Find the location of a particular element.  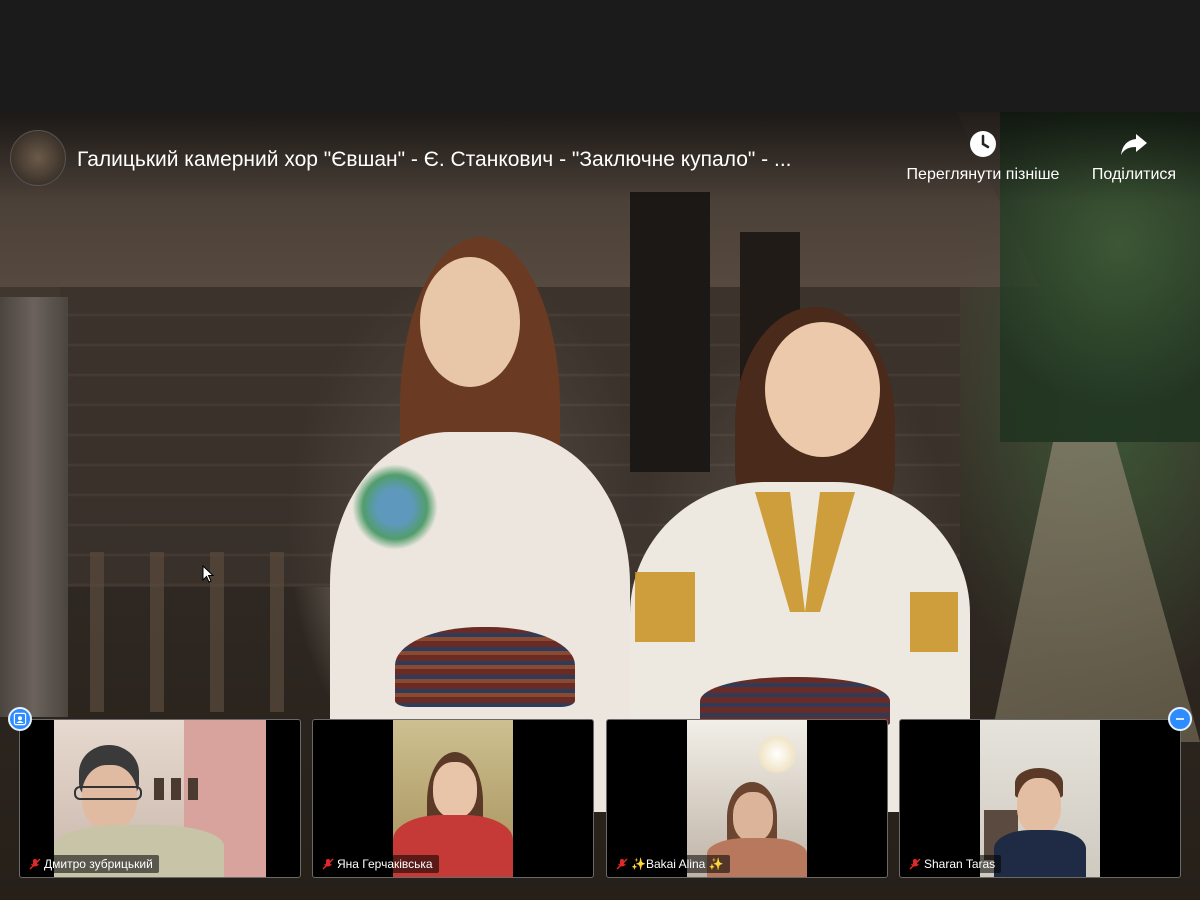

participant-name-label: Яна Герчаківська is located at coordinates (379, 864).